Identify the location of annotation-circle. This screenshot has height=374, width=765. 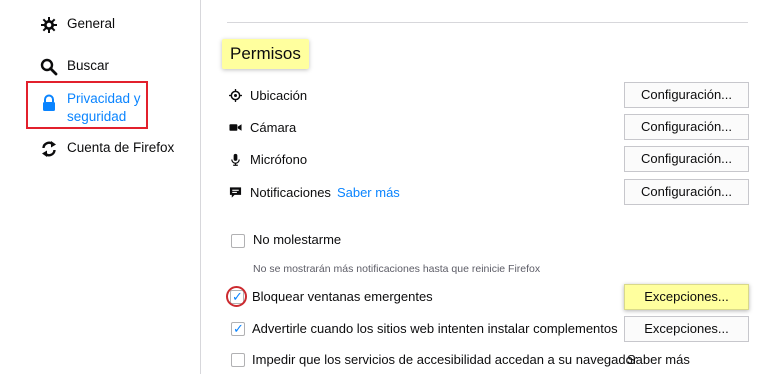
(236, 296).